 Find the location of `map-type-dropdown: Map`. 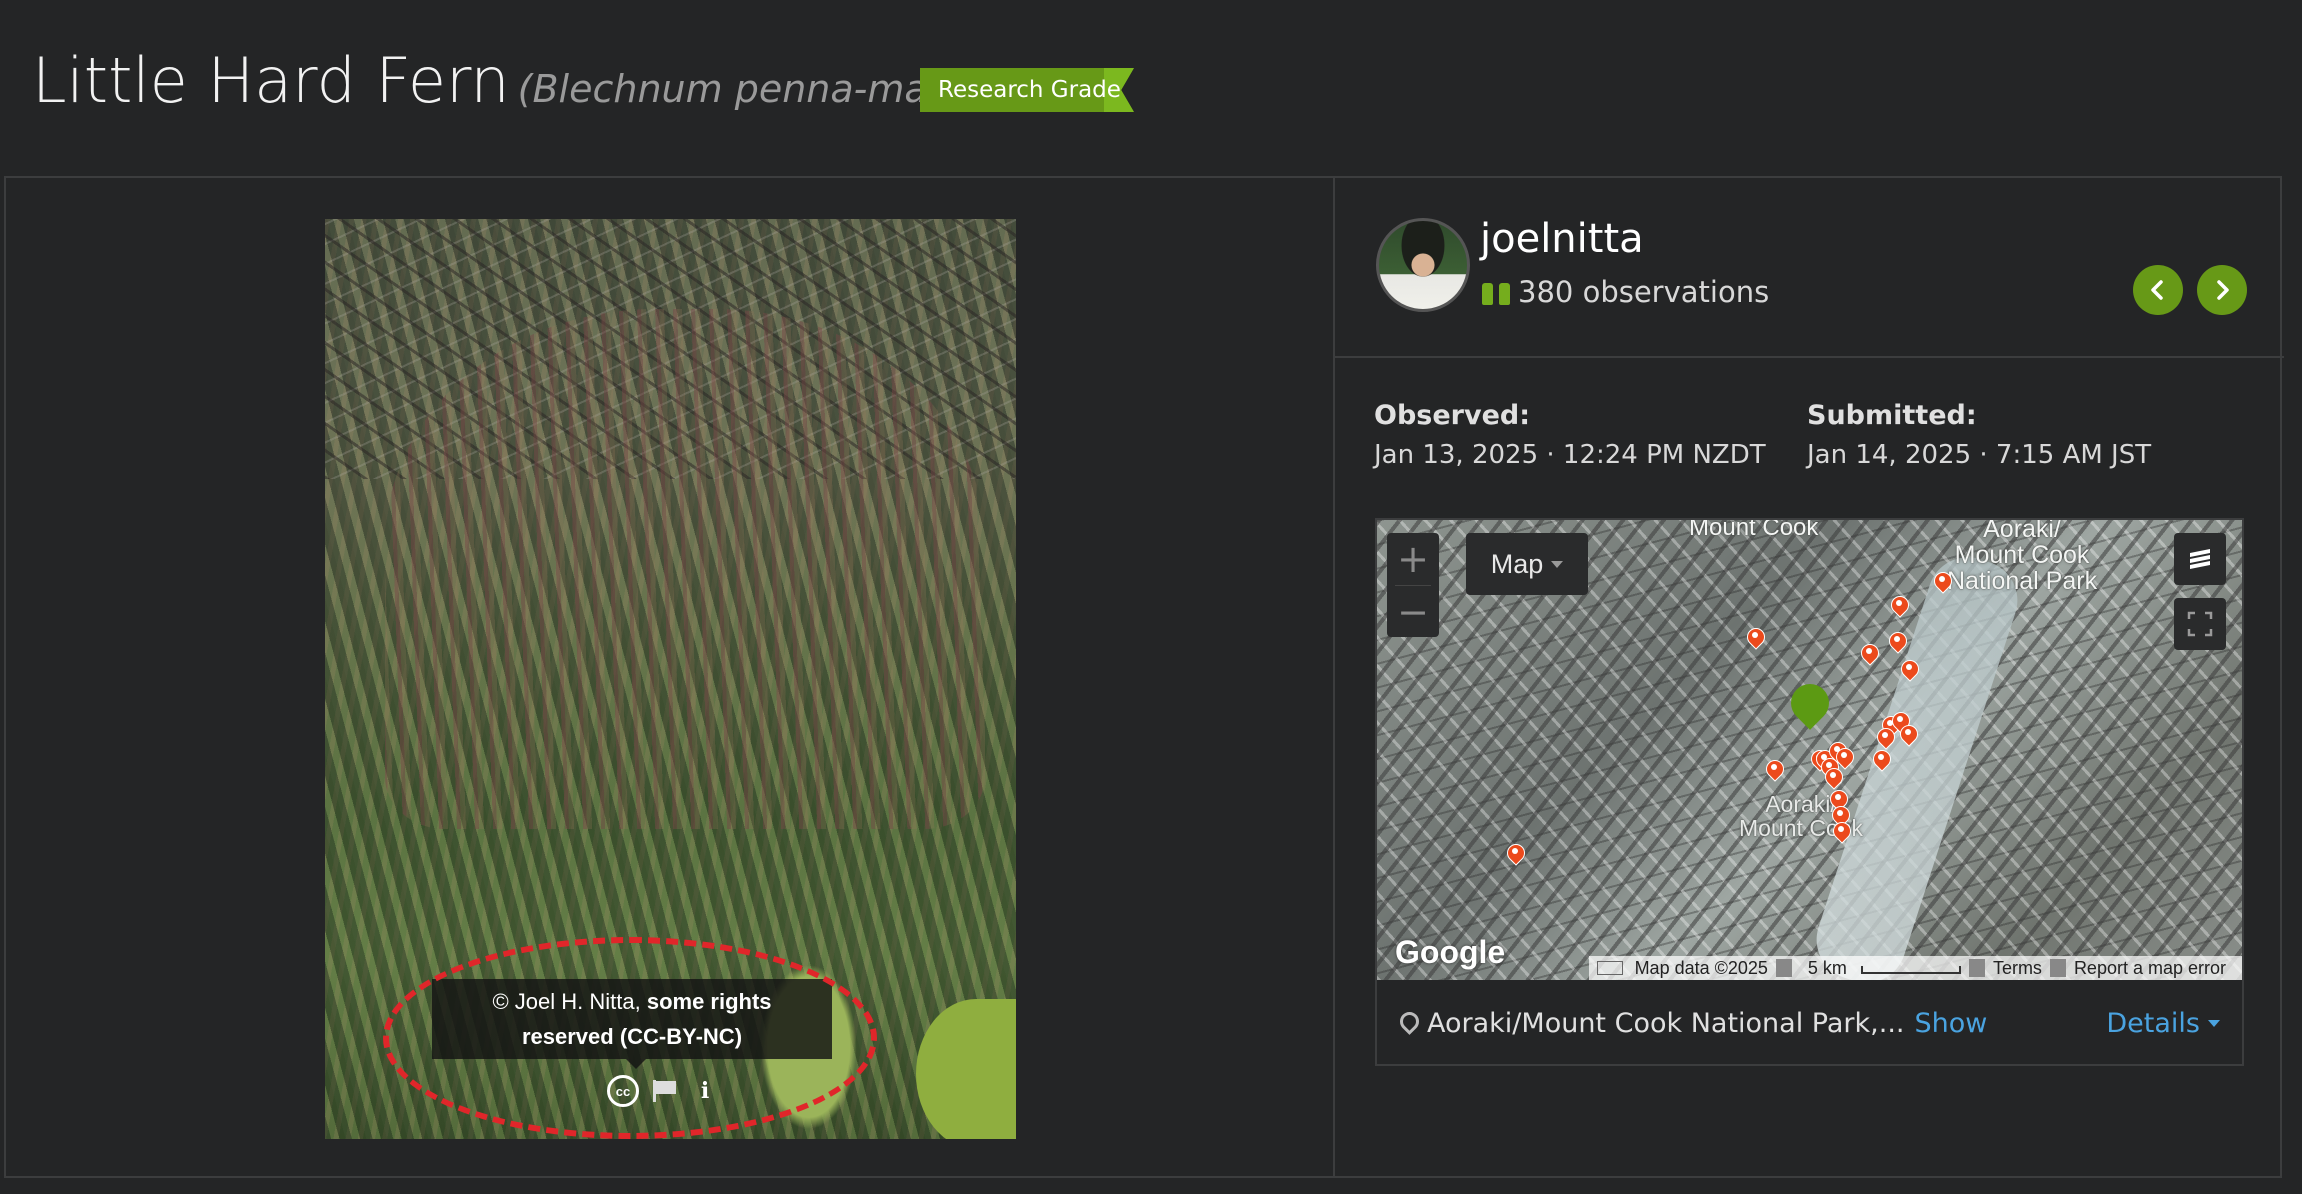

map-type-dropdown: Map is located at coordinates (1527, 564).